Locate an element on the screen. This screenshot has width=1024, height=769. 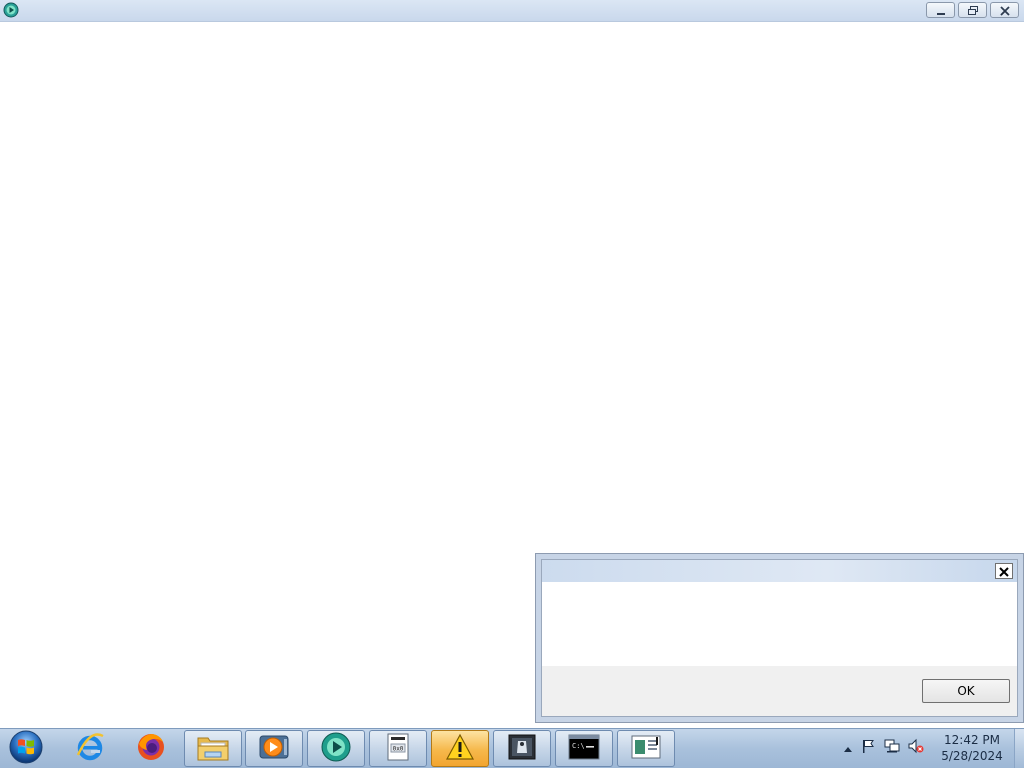
dialog-frame: OK is located at coordinates (779, 638).